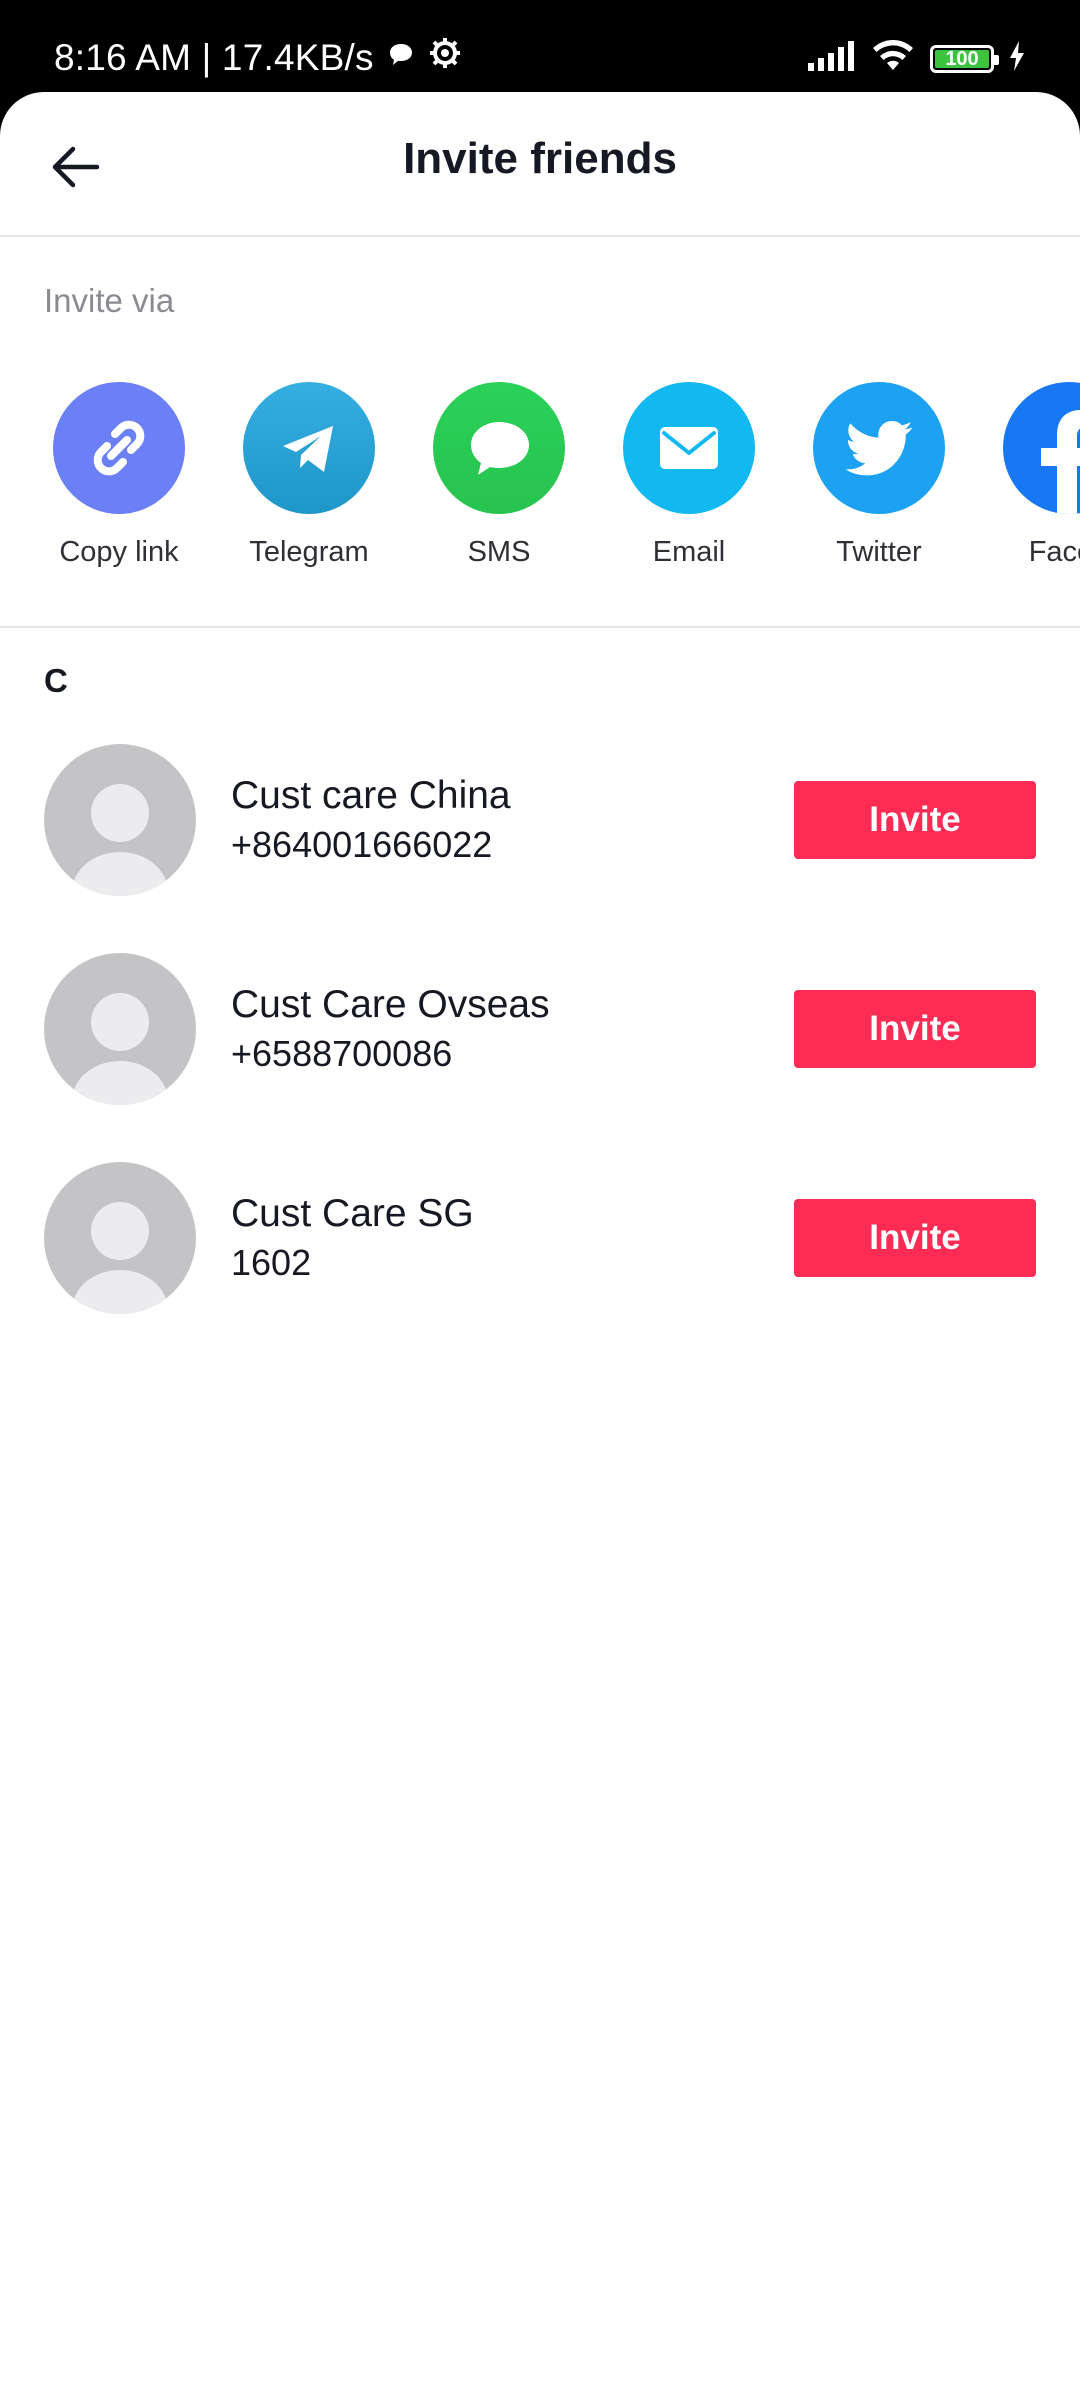 The height and width of the screenshot is (2400, 1080). Describe the element at coordinates (540, 1239) in the screenshot. I see `contact-row: Cust Care SG 1602 Invite` at that location.